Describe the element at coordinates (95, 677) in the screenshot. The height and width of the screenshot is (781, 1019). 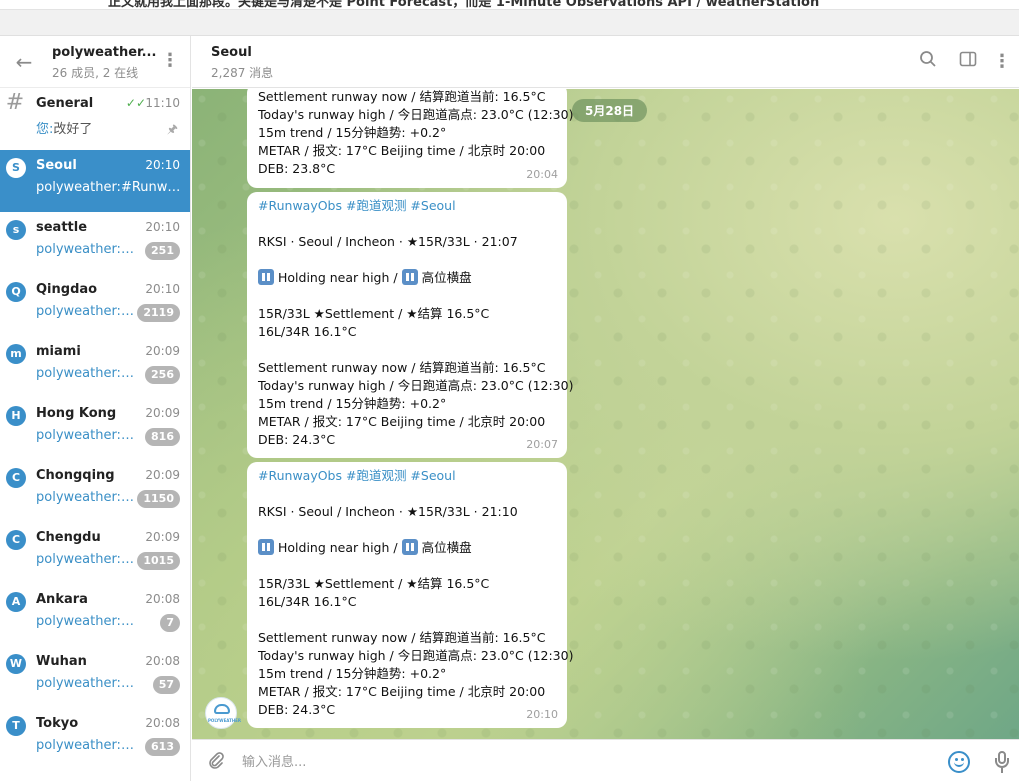
I see `topic-item-wuhan: W Wuhan 20:08polyweather:#Air... 57` at that location.